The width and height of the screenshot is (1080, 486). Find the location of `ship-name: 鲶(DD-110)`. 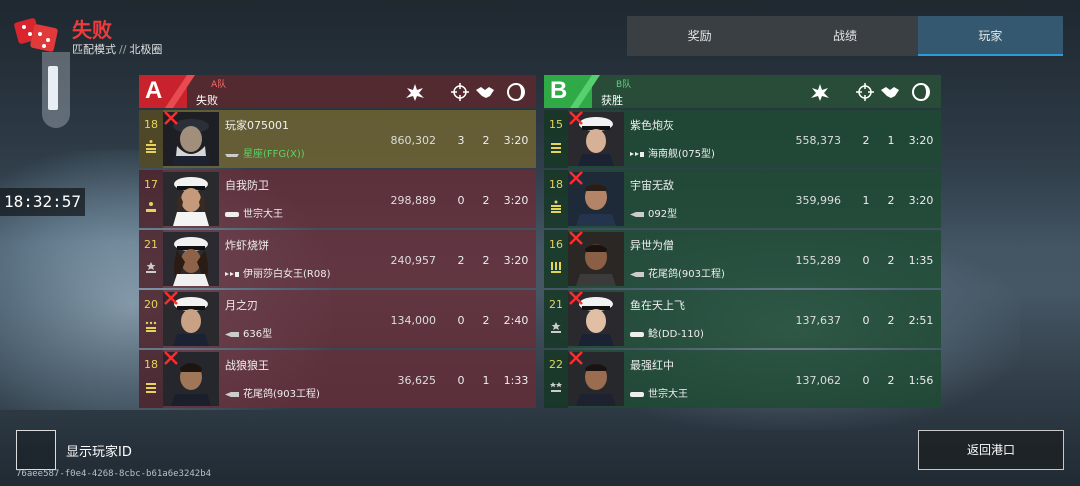

ship-name: 鲶(DD-110) is located at coordinates (676, 334).